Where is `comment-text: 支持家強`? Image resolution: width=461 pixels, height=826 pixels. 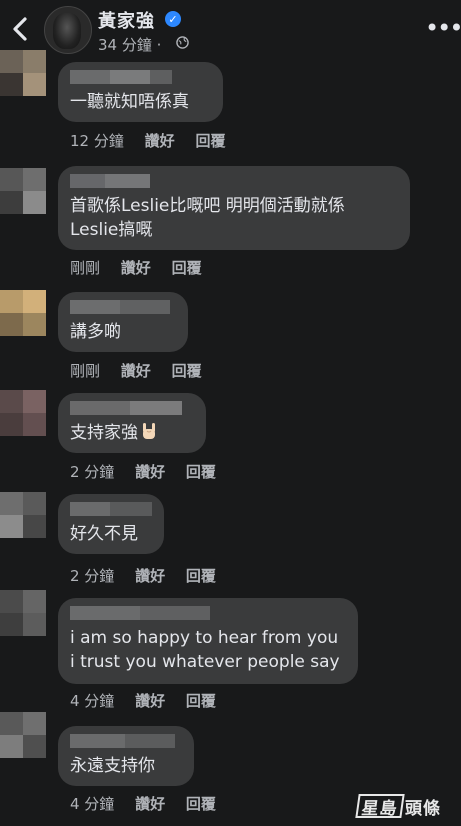
comment-text: 支持家強 is located at coordinates (132, 434).